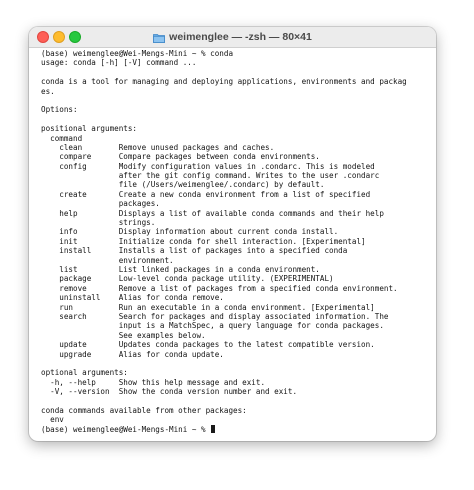 This screenshot has width=474, height=490. Describe the element at coordinates (98, 223) in the screenshot. I see `terminal-line: strings.` at that location.